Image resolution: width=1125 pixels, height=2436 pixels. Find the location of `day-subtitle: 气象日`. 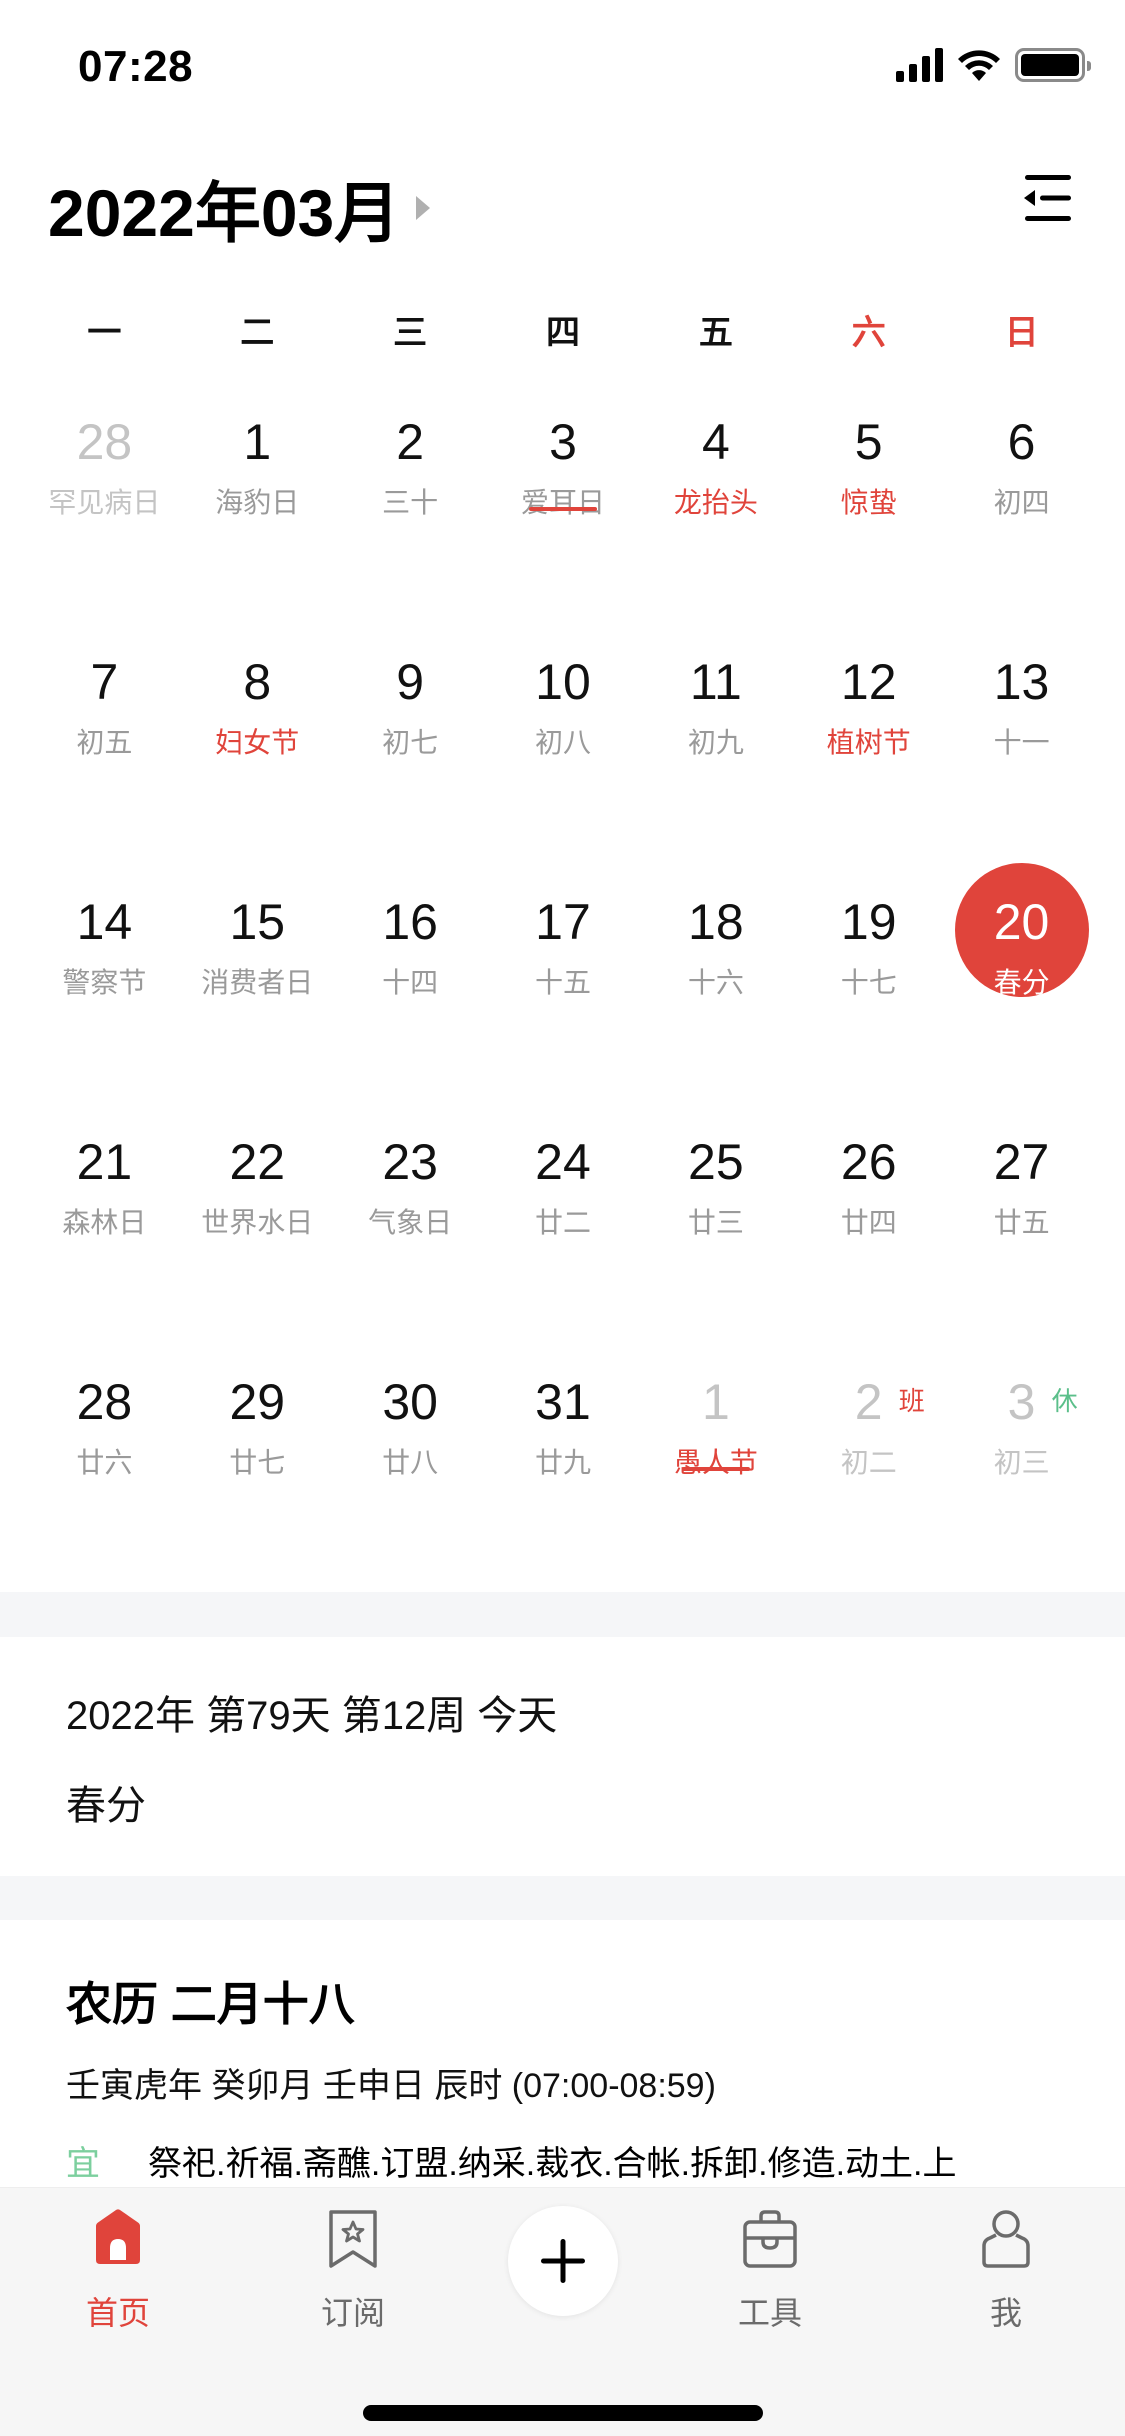

day-subtitle: 气象日 is located at coordinates (410, 1222).